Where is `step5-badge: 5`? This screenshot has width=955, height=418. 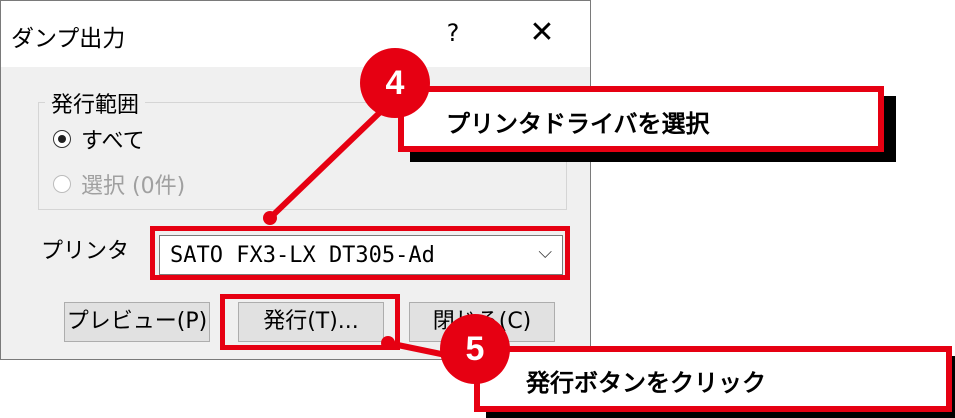 step5-badge: 5 is located at coordinates (475, 349).